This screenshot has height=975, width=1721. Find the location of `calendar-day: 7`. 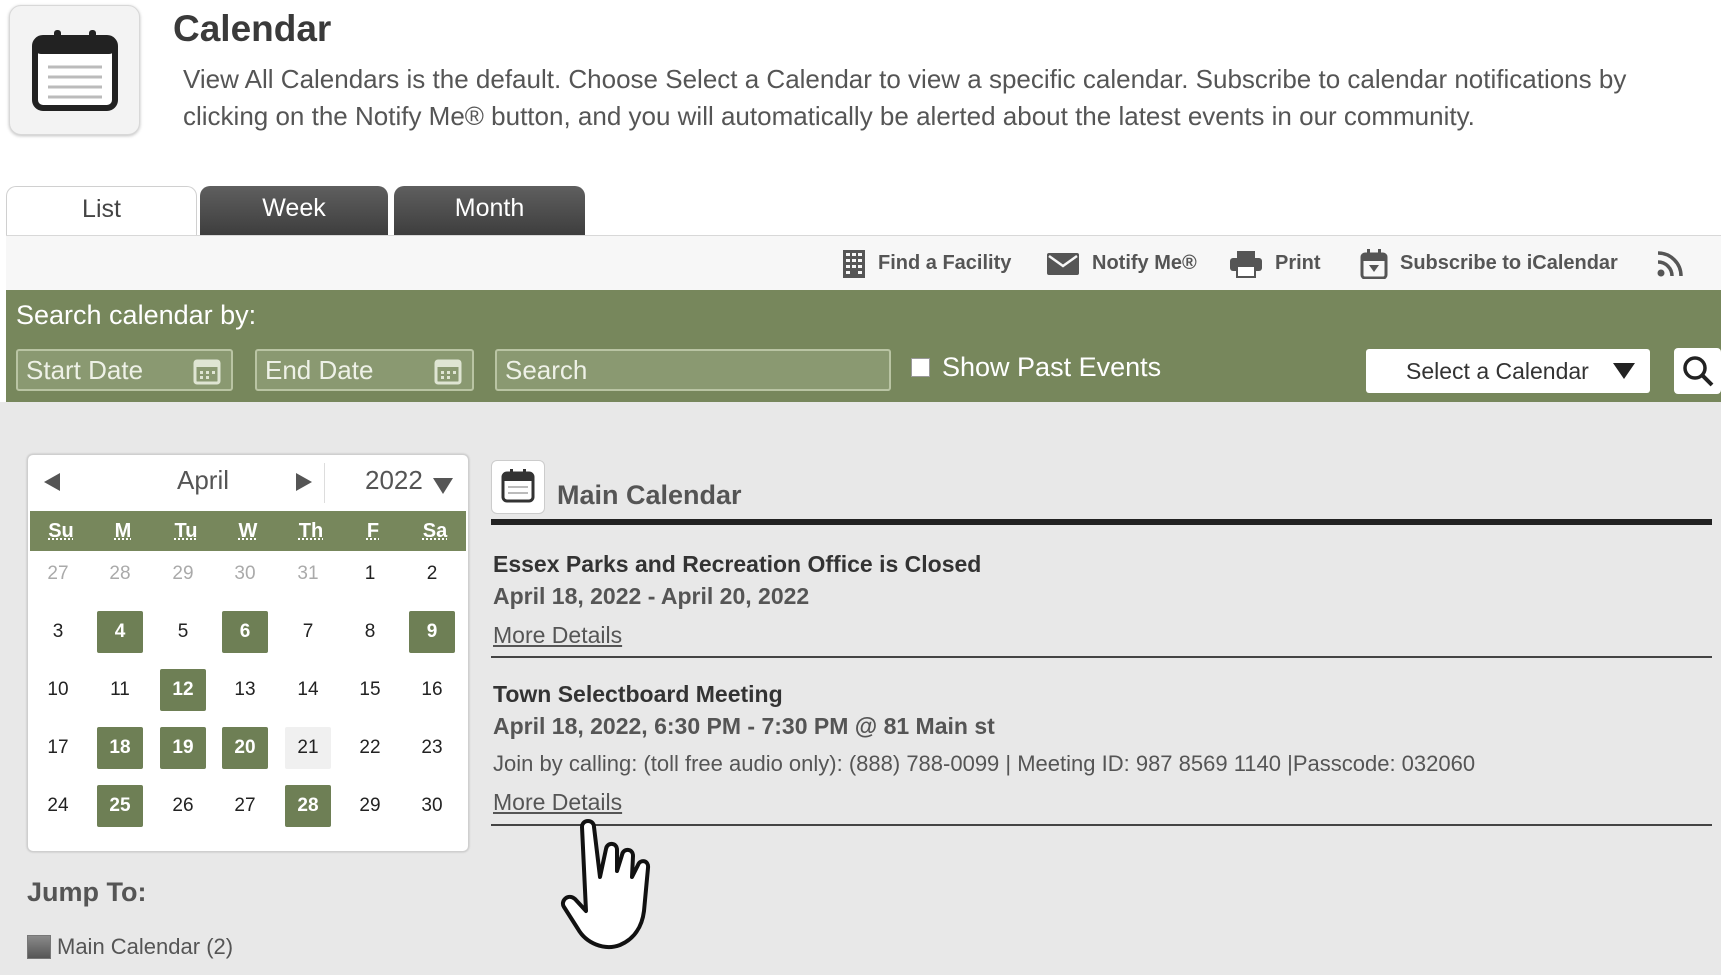

calendar-day: 7 is located at coordinates (308, 632).